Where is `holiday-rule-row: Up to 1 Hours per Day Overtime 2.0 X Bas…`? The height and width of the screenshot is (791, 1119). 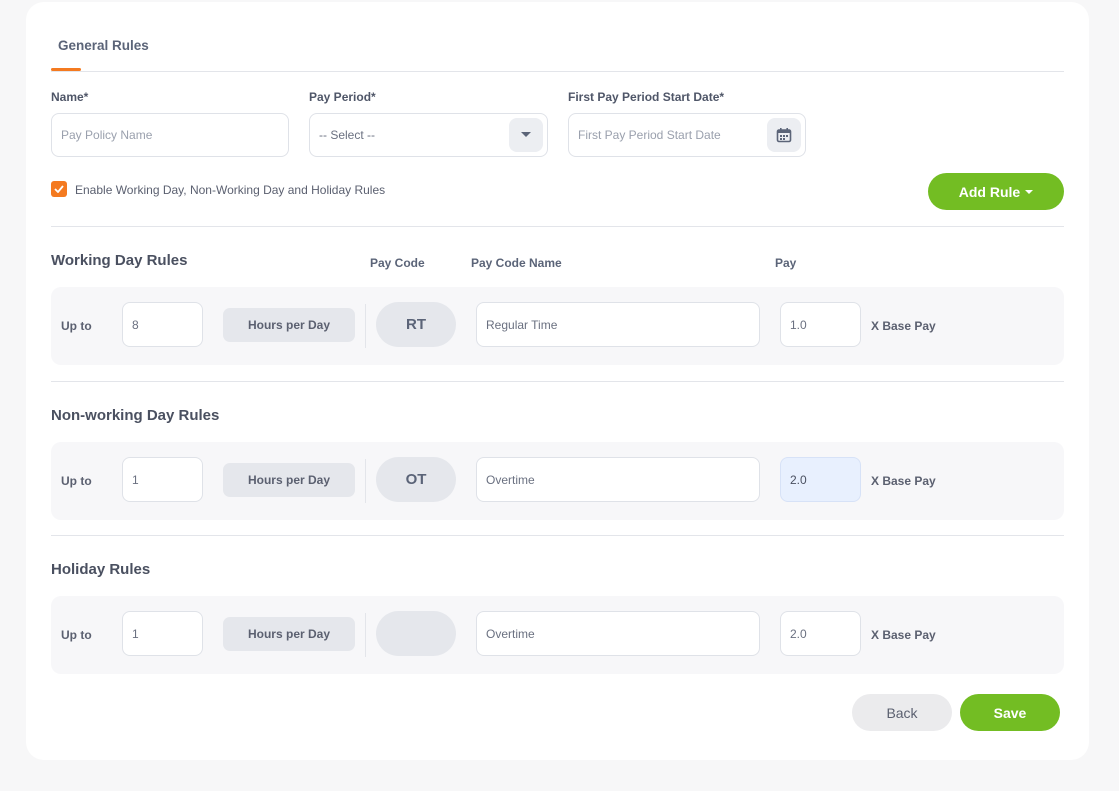 holiday-rule-row: Up to 1 Hours per Day Overtime 2.0 X Bas… is located at coordinates (557, 635).